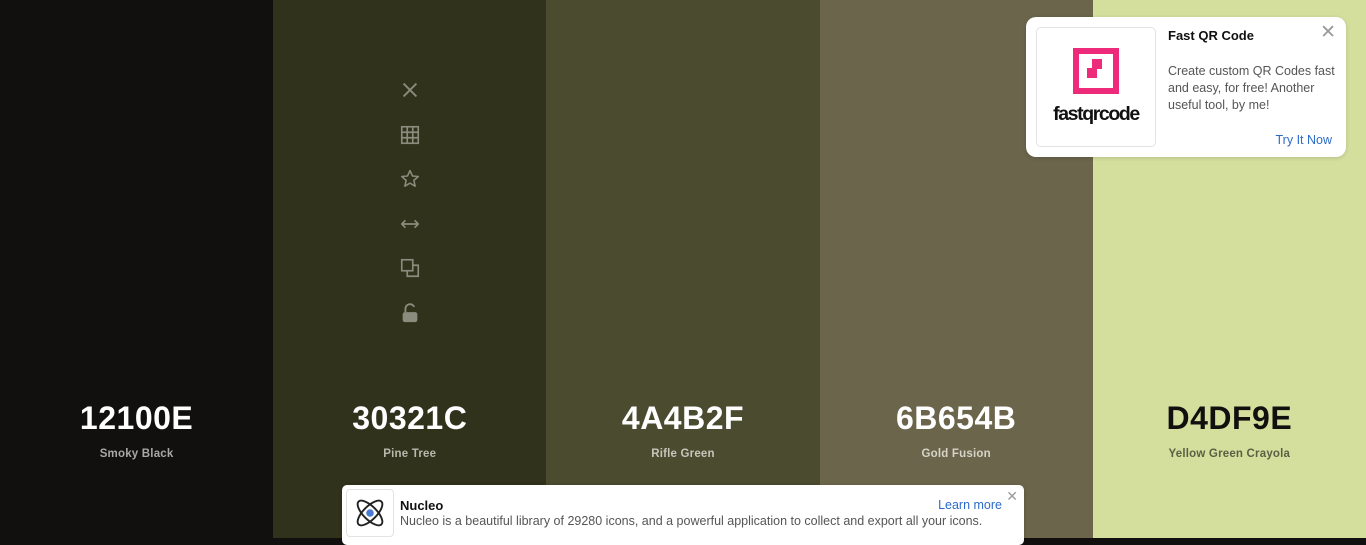  I want to click on swatch-color-name: Smoky Black, so click(136, 454).